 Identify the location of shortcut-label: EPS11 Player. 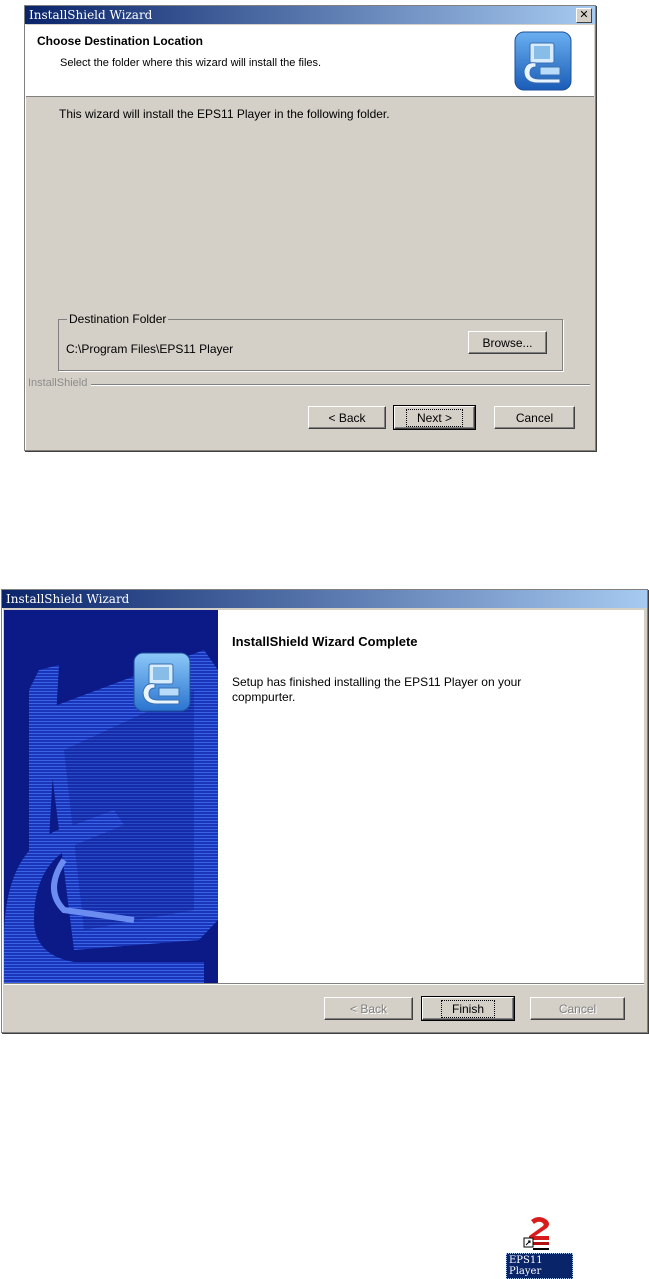
(539, 1266).